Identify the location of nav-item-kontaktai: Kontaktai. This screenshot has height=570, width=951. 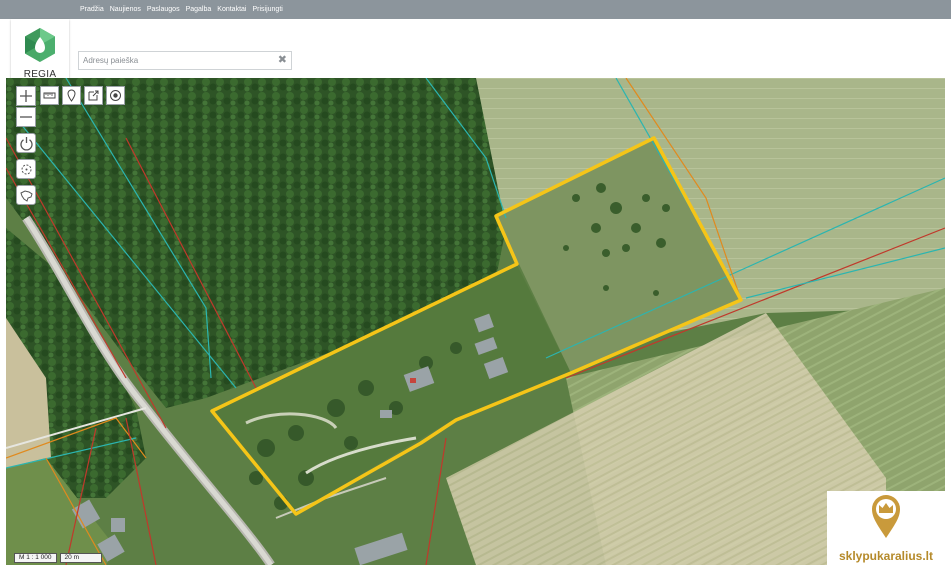
(231, 9).